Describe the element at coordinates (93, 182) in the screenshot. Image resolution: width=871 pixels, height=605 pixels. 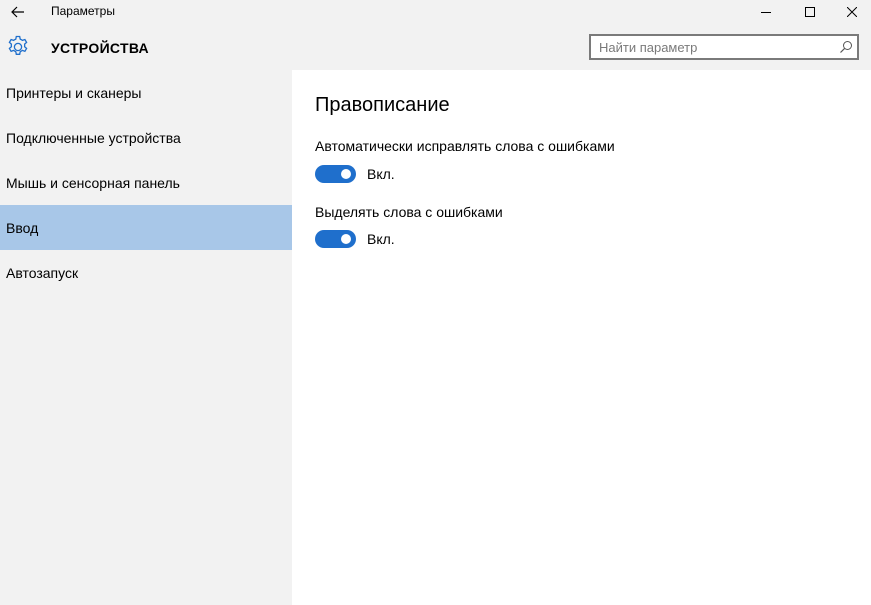
I see `sidebar-item-label: Мышь и сенсорная панель` at that location.